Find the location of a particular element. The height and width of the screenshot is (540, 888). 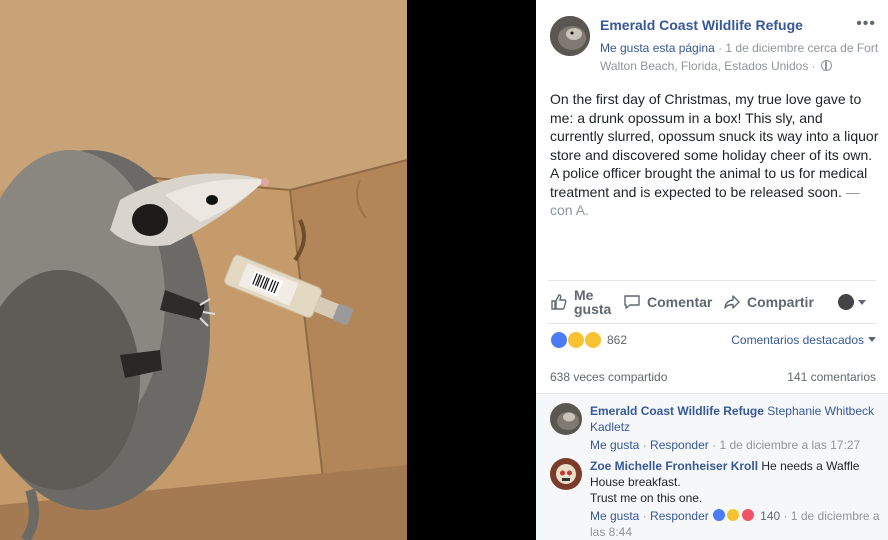

comment-text-line2: Trust me on this one. is located at coordinates (646, 498).